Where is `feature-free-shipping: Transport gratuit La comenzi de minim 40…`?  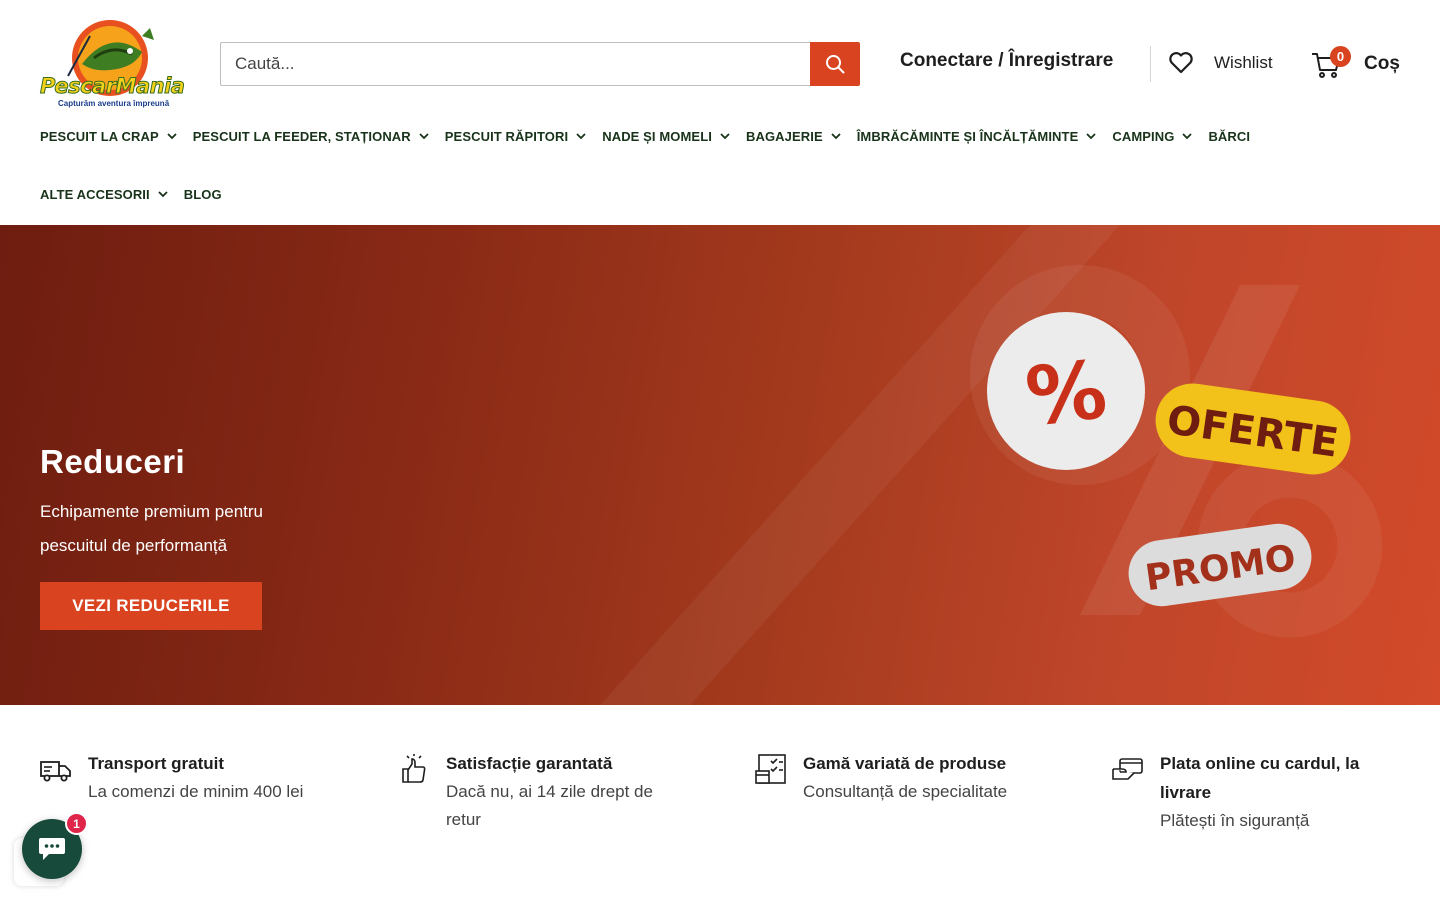
feature-free-shipping: Transport gratuit La comenzi de minim 40… is located at coordinates (200, 777).